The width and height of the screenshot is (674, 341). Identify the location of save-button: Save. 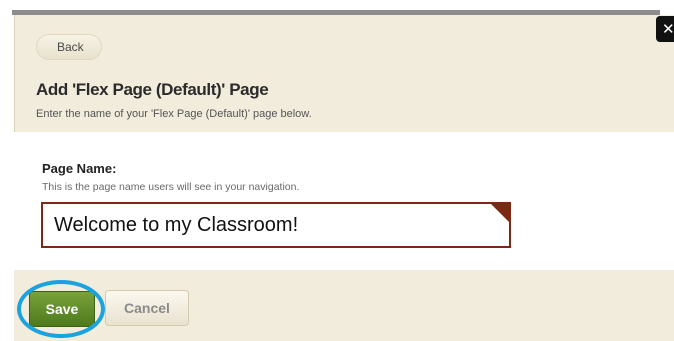
(62, 309).